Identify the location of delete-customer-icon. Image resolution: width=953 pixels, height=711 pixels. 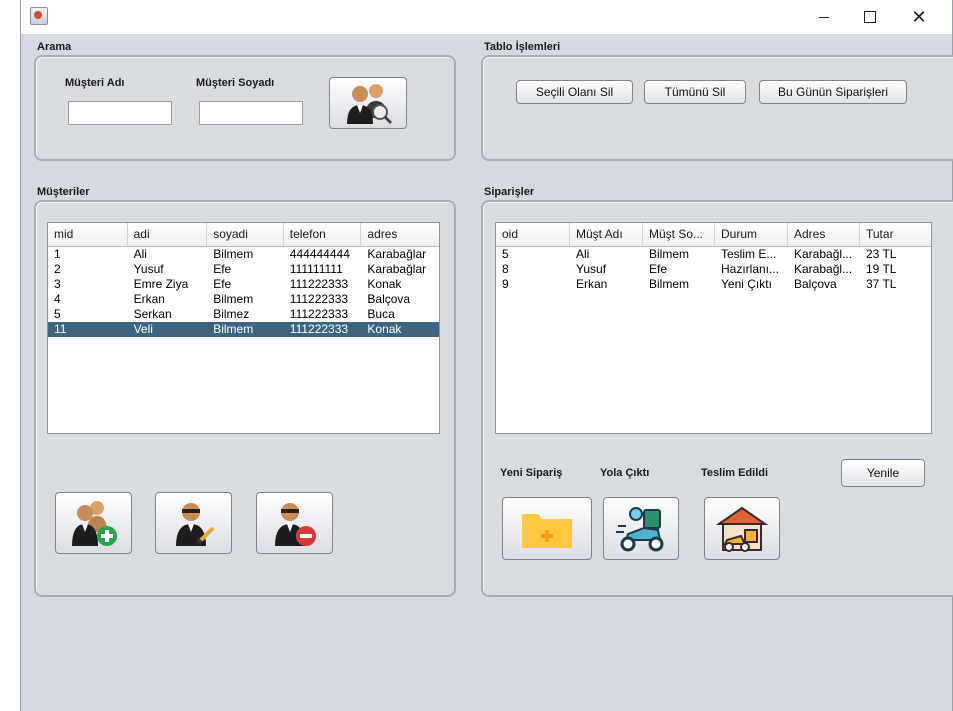
(295, 524).